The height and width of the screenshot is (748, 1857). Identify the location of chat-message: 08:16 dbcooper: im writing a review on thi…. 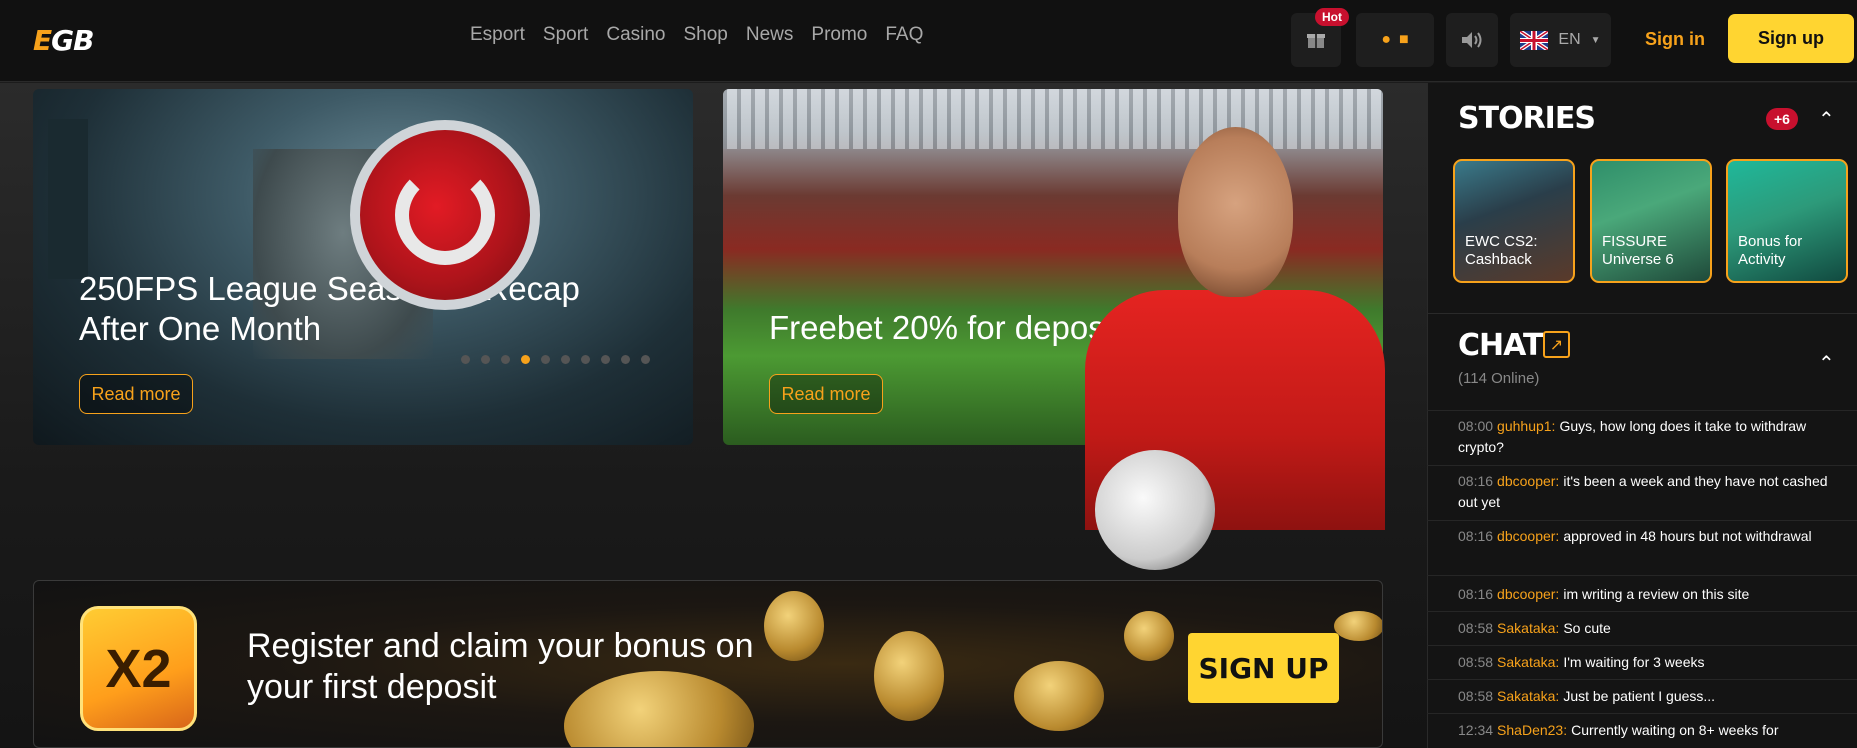
(1648, 594).